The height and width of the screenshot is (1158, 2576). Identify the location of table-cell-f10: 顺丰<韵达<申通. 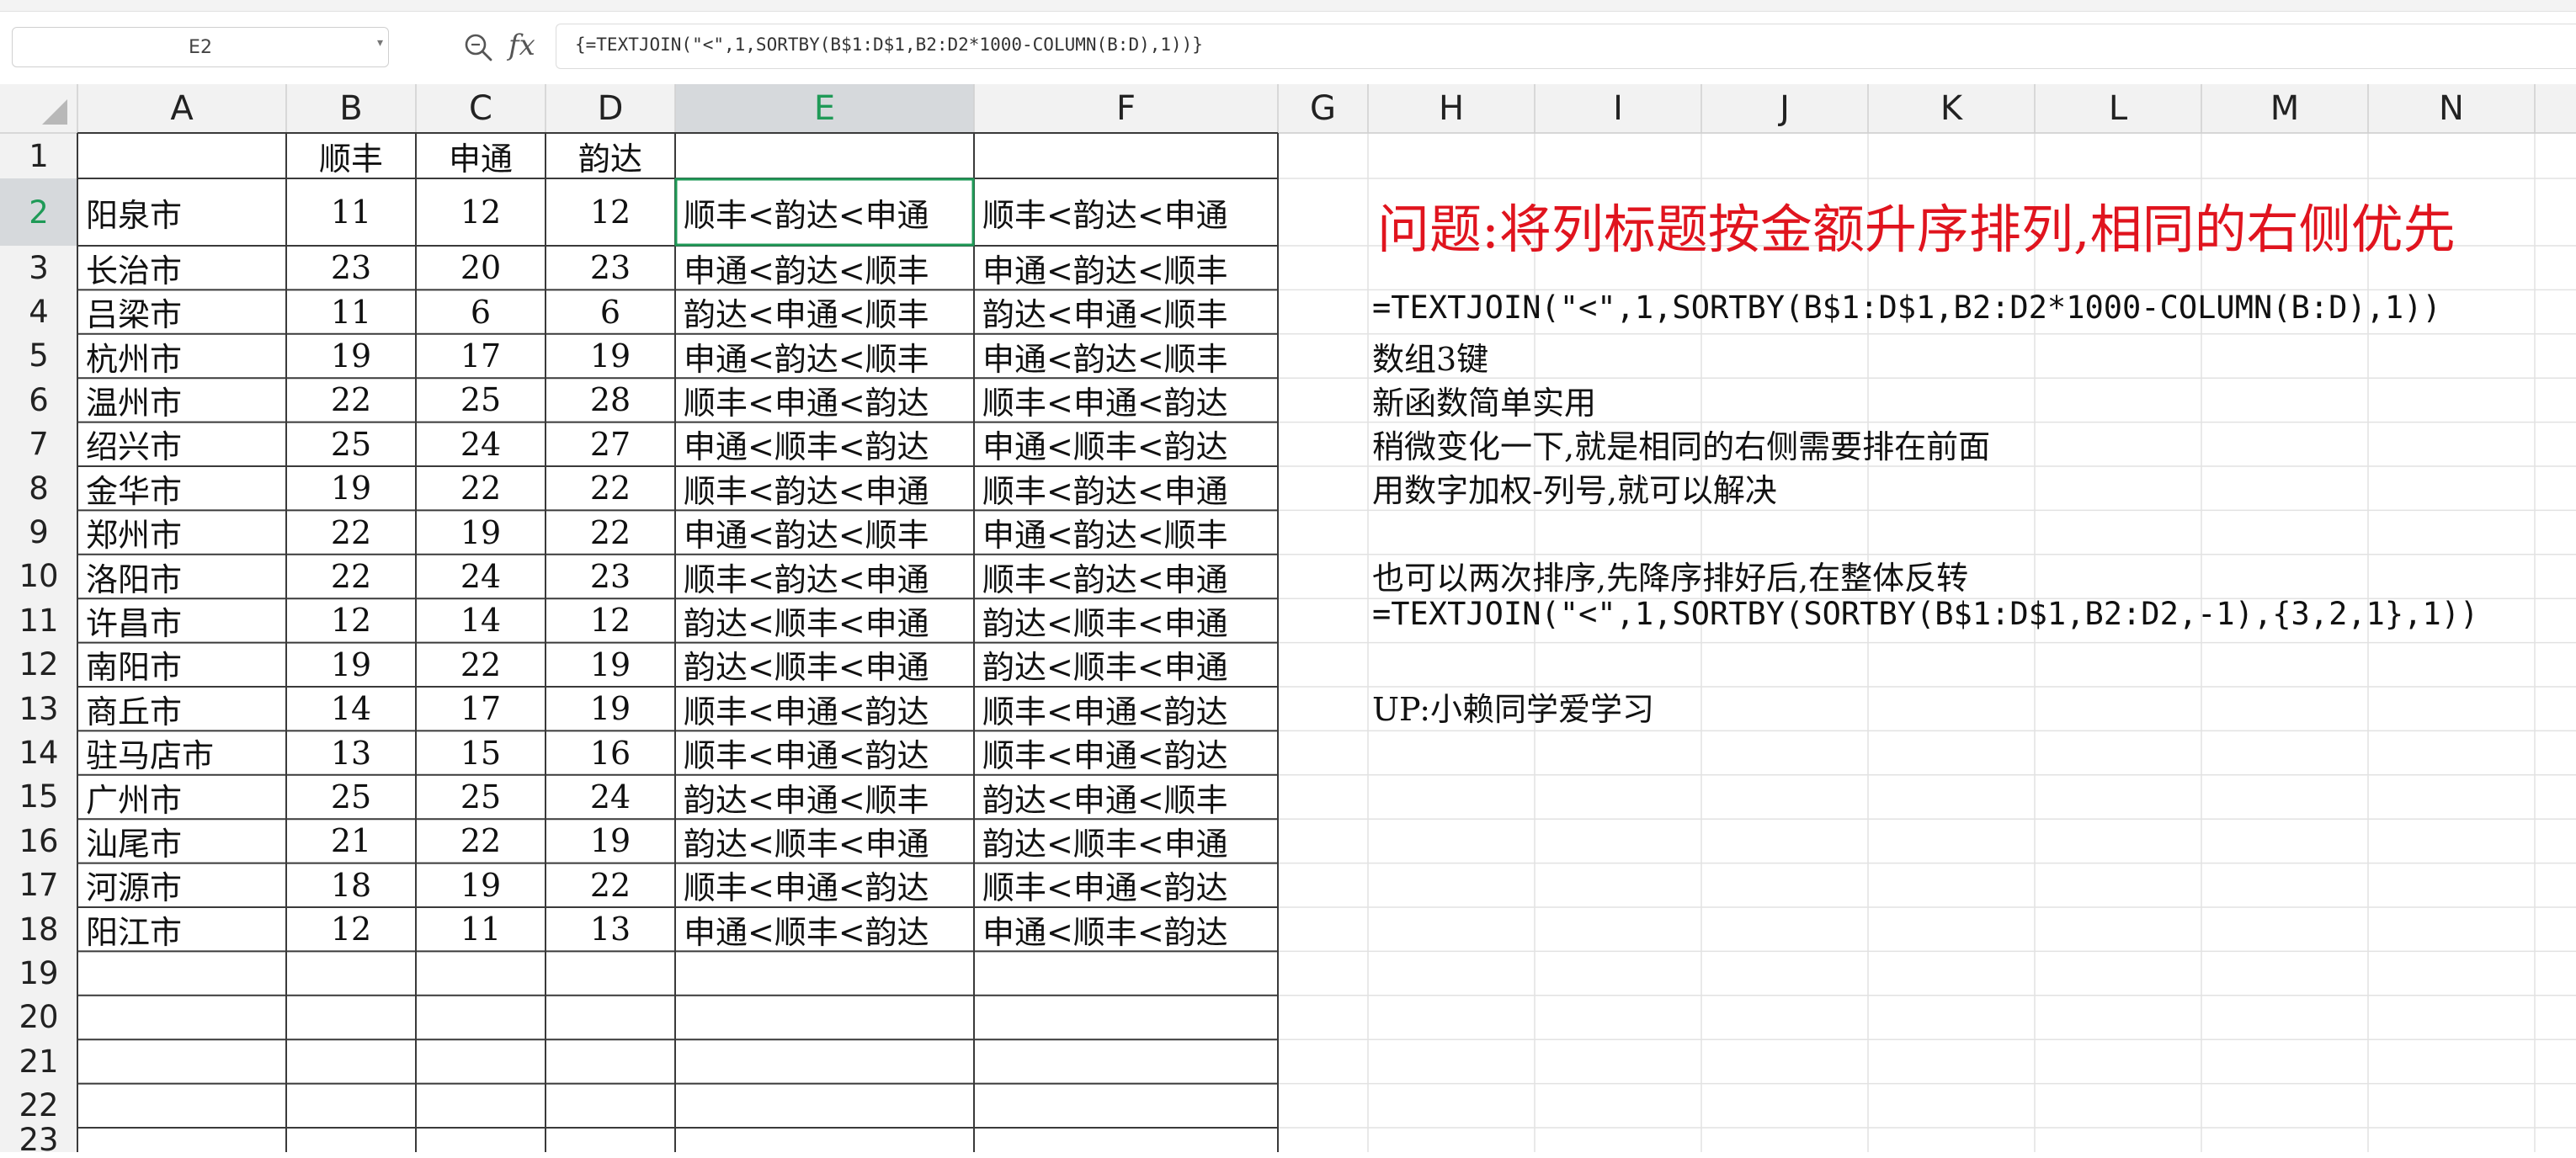
(1126, 577).